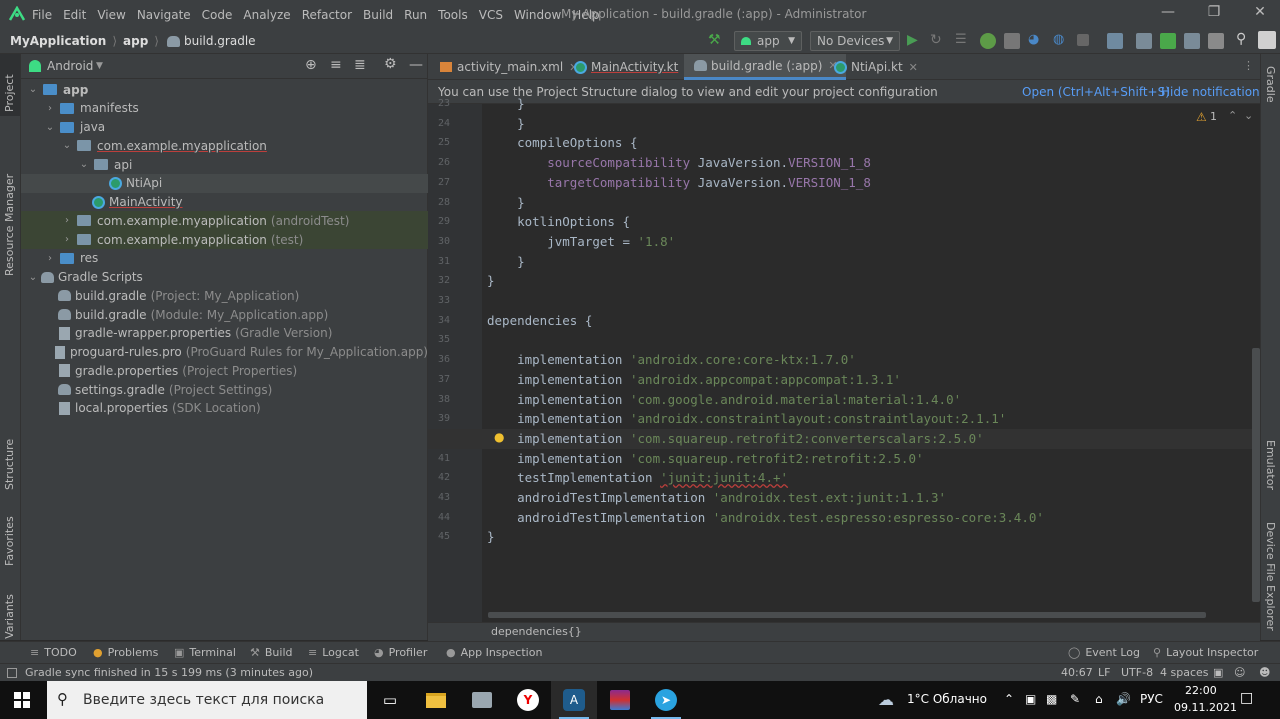  What do you see at coordinates (714, 40) in the screenshot?
I see `make-project-icon: ⚒` at bounding box center [714, 40].